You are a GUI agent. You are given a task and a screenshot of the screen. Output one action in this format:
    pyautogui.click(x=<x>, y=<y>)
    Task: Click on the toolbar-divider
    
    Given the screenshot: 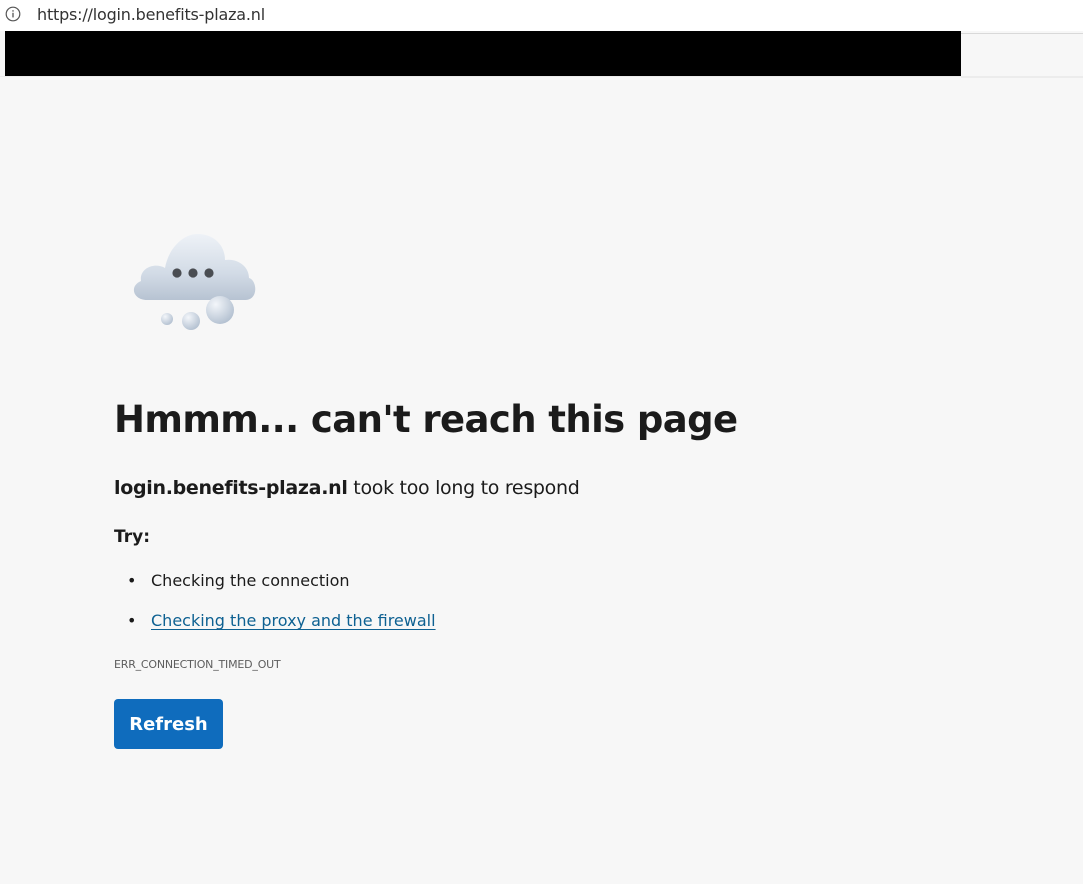 What is the action you would take?
    pyautogui.click(x=541, y=76)
    